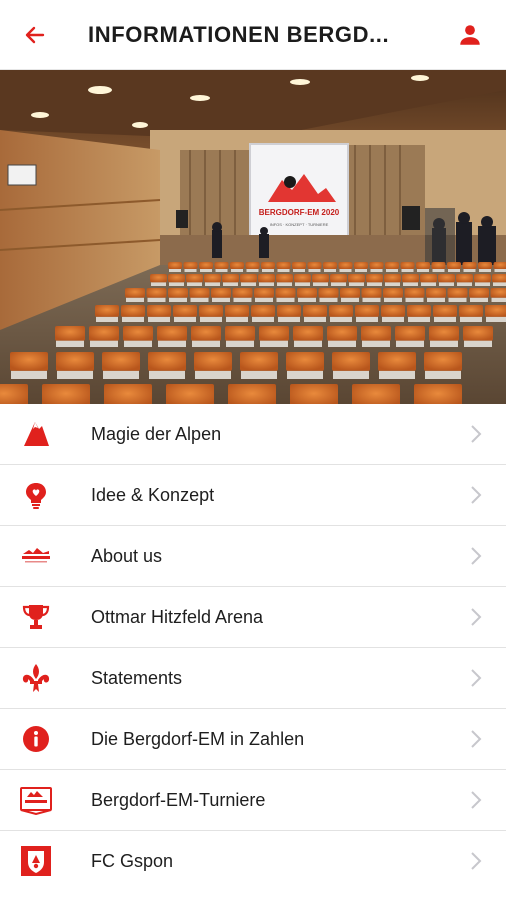  Describe the element at coordinates (36, 555) in the screenshot. I see `logo-icon` at that location.